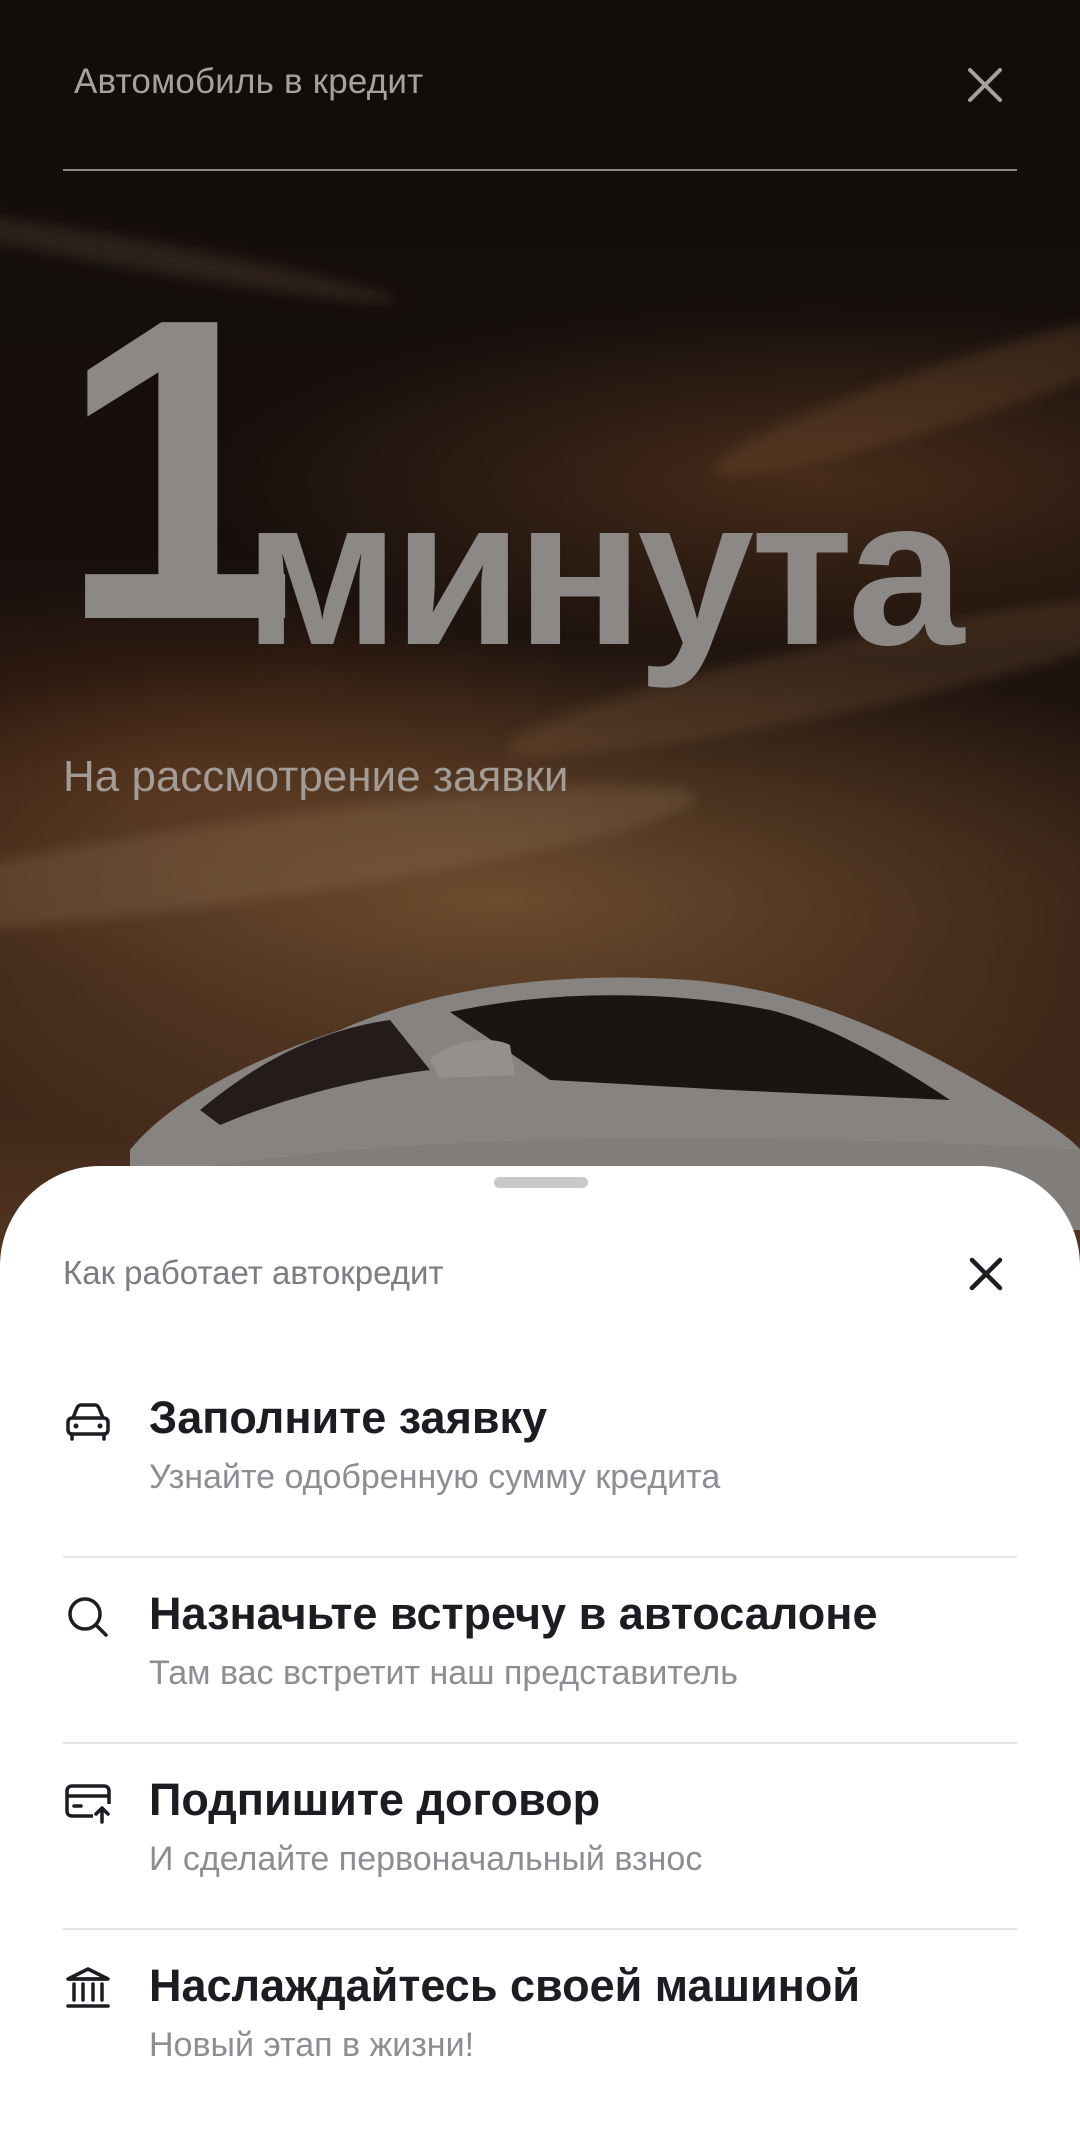  Describe the element at coordinates (604, 571) in the screenshot. I see `hero-unit: минута` at that location.